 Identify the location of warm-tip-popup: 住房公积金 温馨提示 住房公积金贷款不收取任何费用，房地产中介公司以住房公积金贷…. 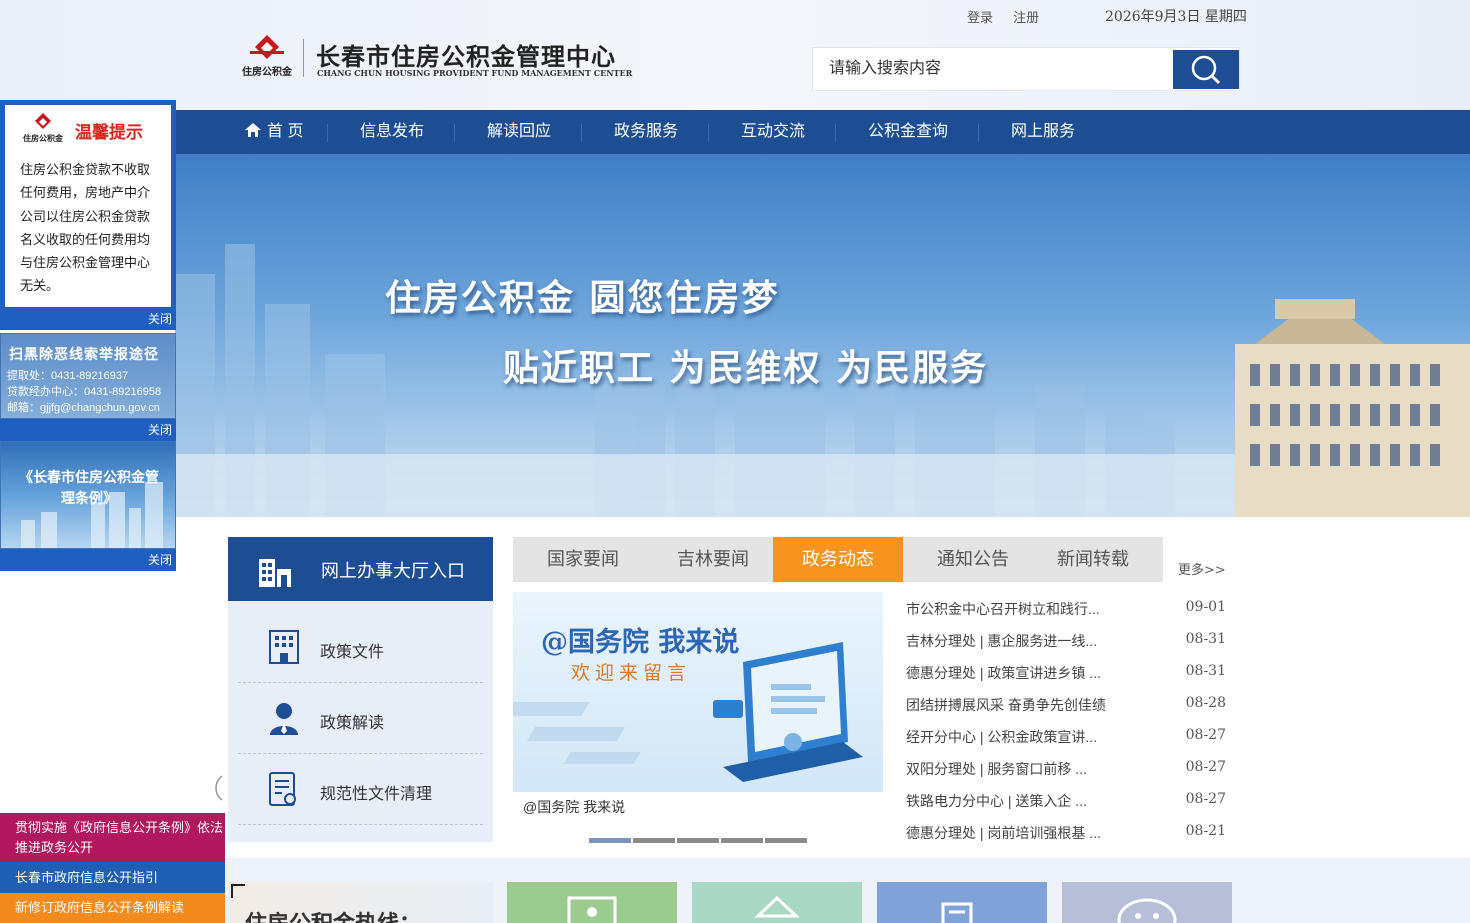
(88, 215).